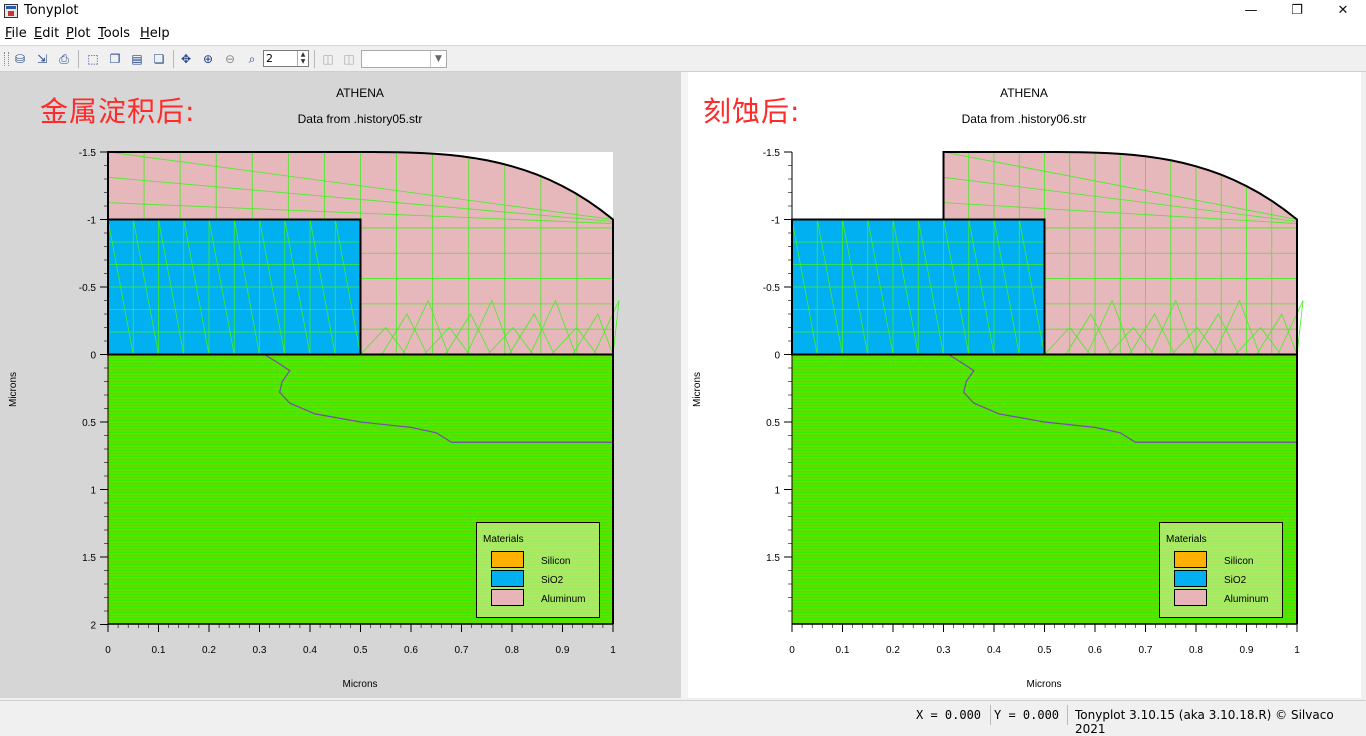  What do you see at coordinates (137, 59) in the screenshot?
I see `delete-icon: ▤` at bounding box center [137, 59].